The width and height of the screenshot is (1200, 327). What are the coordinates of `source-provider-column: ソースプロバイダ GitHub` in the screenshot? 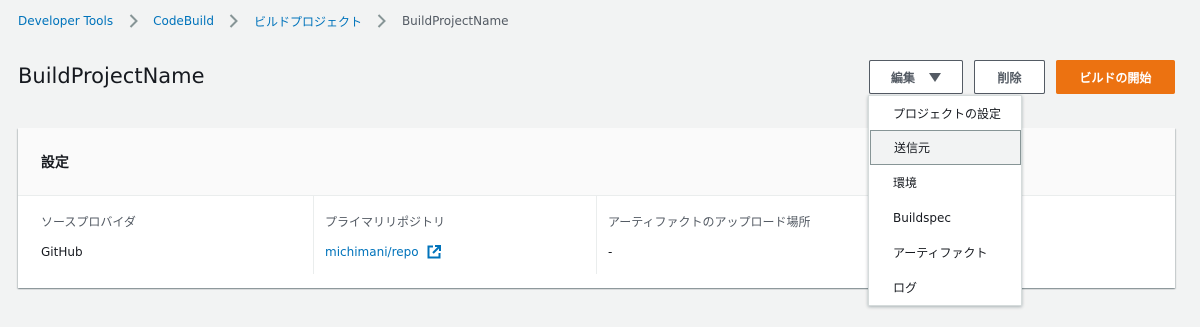 It's located at (177, 235).